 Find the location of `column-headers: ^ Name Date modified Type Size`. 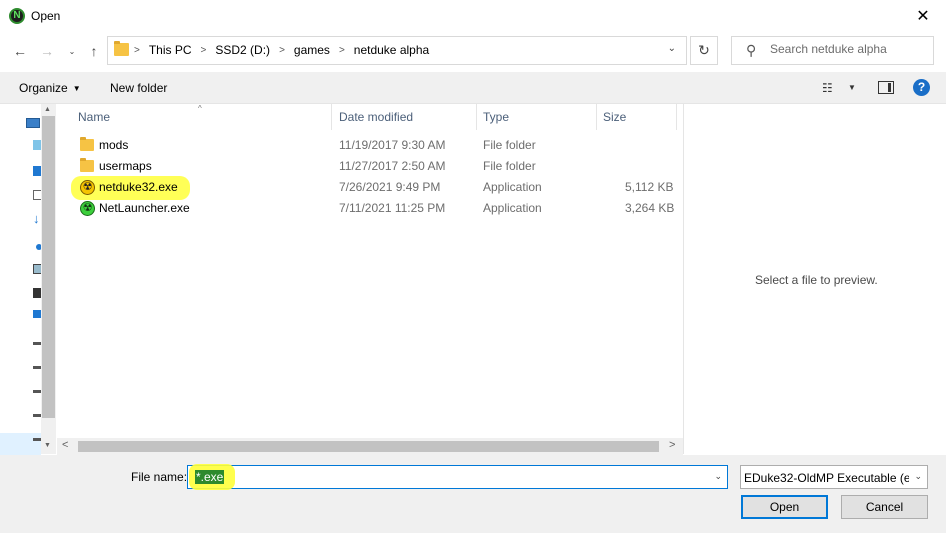

column-headers: ^ Name Date modified Type Size is located at coordinates (370, 117).